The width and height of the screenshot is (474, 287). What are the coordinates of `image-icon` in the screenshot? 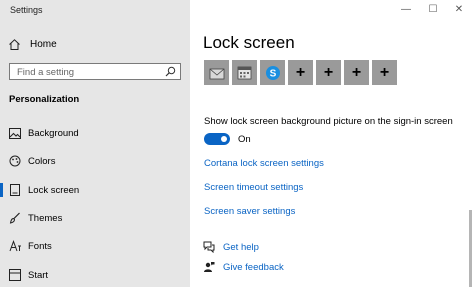 It's located at (15, 133).